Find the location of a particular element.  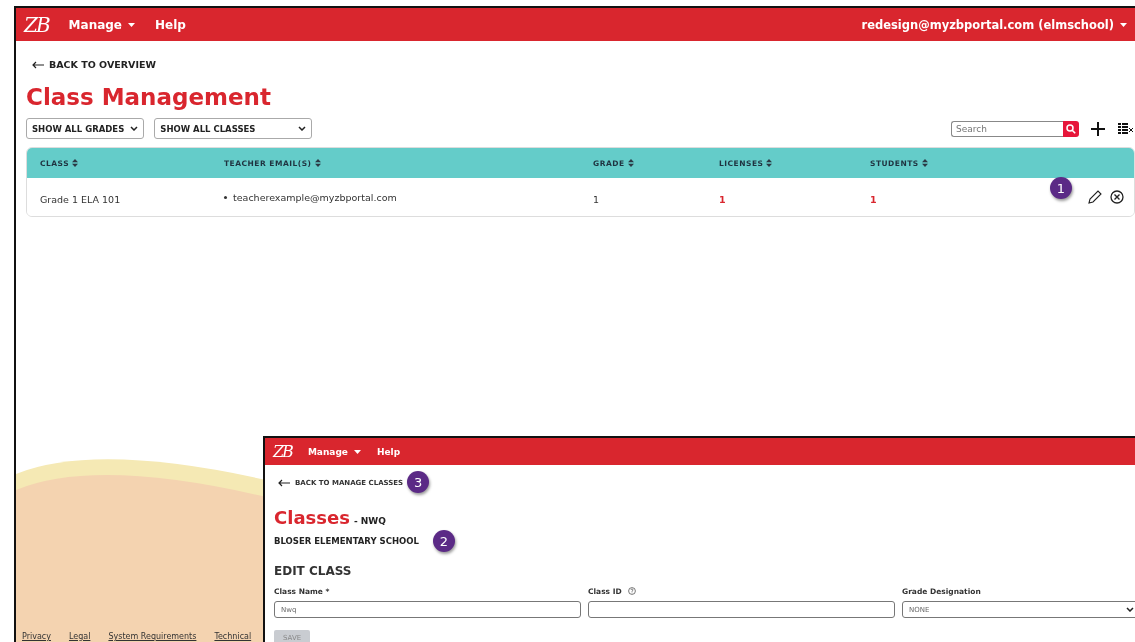

edit-pencil-icon is located at coordinates (1095, 197).